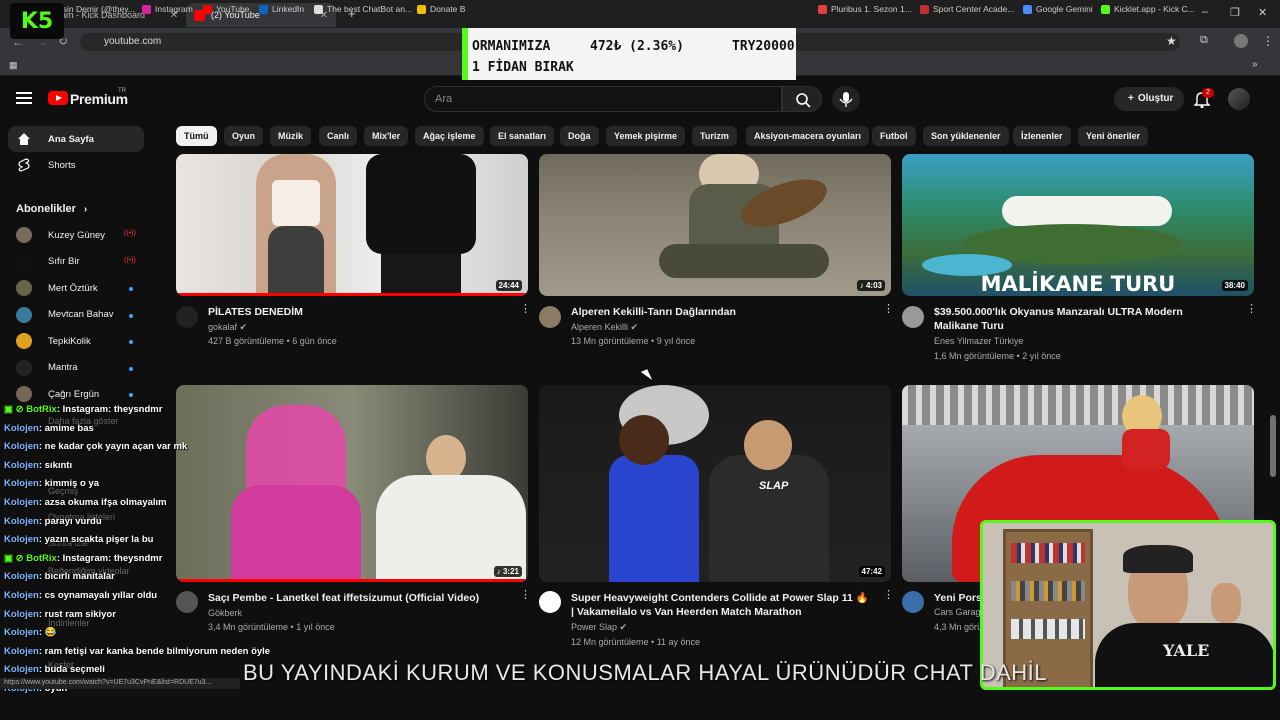 The height and width of the screenshot is (720, 1280). I want to click on chip-0: Tümü, so click(196, 136).